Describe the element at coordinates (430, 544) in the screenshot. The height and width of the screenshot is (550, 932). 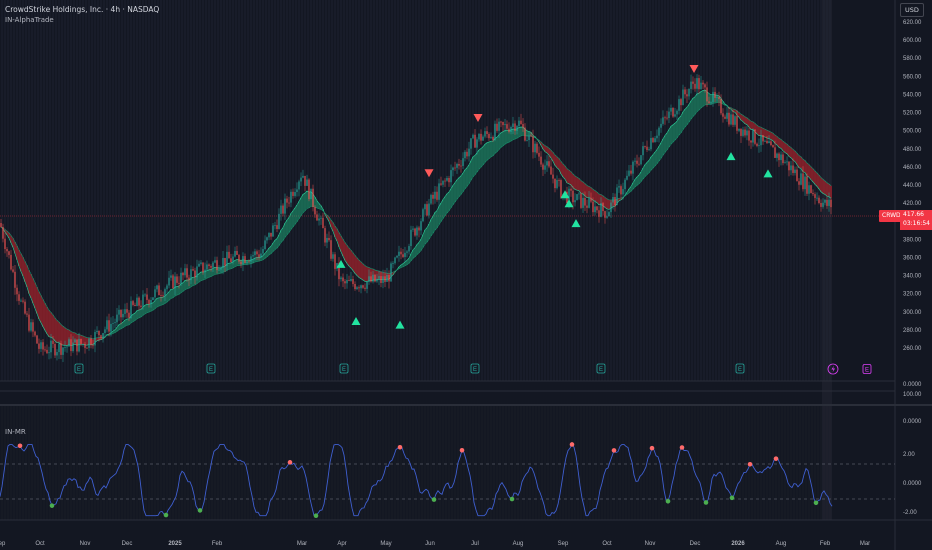
I see `time-tick-label: Jun` at that location.